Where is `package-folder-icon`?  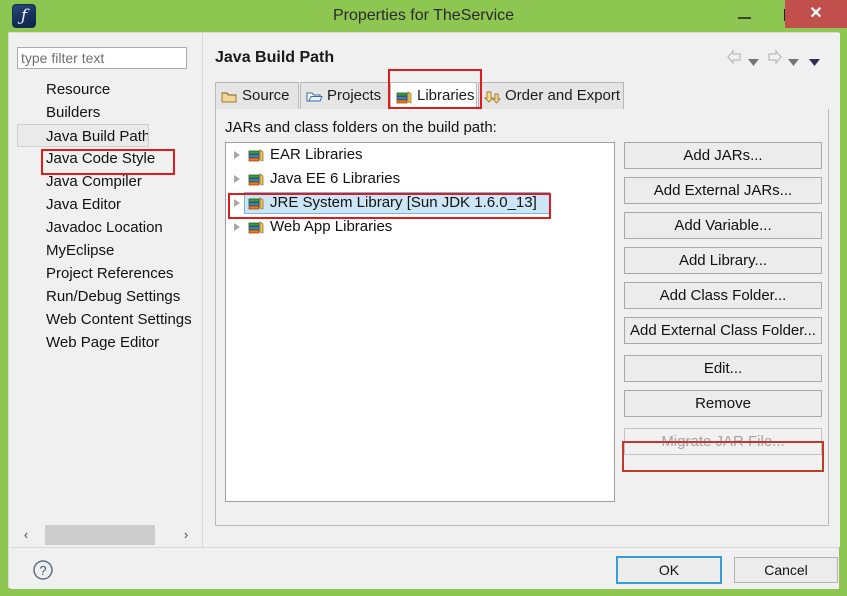 package-folder-icon is located at coordinates (229, 96).